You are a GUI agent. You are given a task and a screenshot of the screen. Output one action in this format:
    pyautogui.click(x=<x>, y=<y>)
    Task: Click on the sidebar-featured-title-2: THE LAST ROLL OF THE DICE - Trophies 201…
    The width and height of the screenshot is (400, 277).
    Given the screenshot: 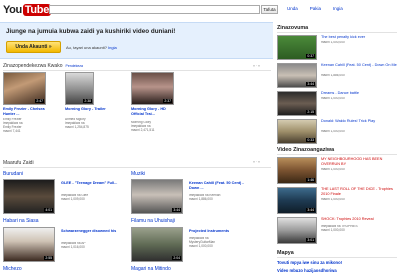 What is the action you would take?
    pyautogui.click(x=359, y=192)
    